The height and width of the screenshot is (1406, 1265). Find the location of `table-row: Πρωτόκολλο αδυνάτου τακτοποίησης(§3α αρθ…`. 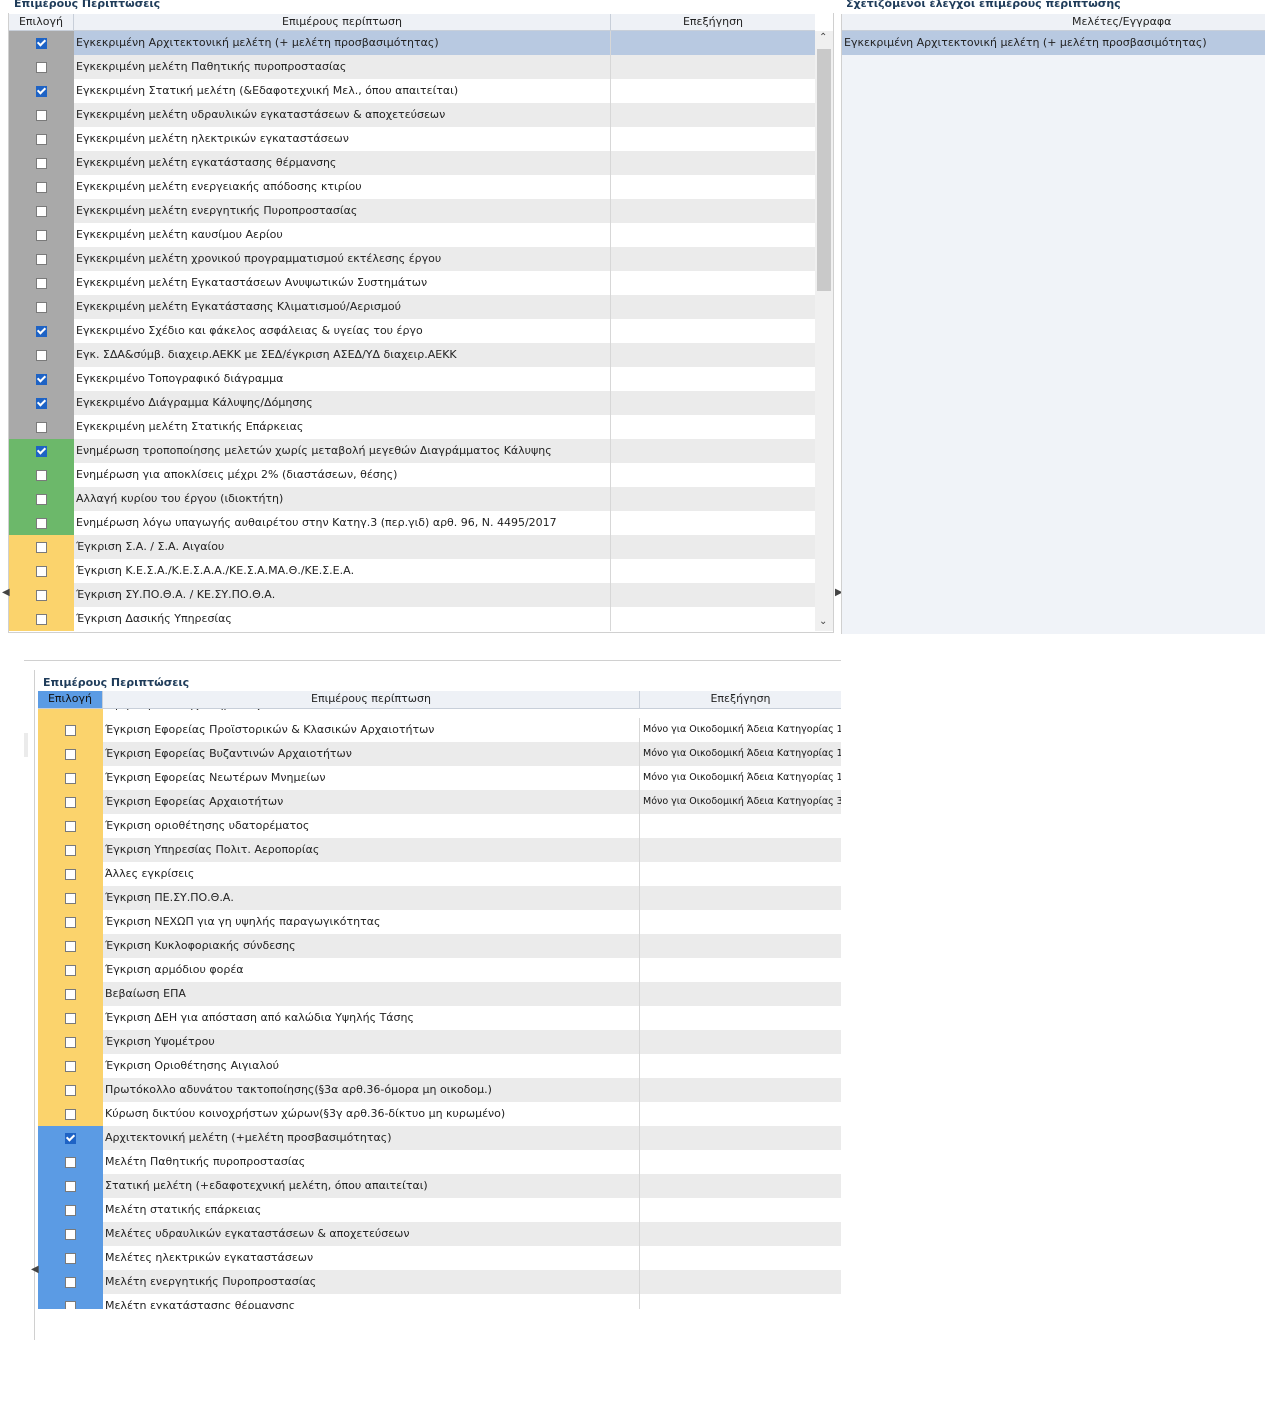

table-row: Πρωτόκολλο αδυνάτου τακτοποίησης(§3α αρθ… is located at coordinates (439, 1090).